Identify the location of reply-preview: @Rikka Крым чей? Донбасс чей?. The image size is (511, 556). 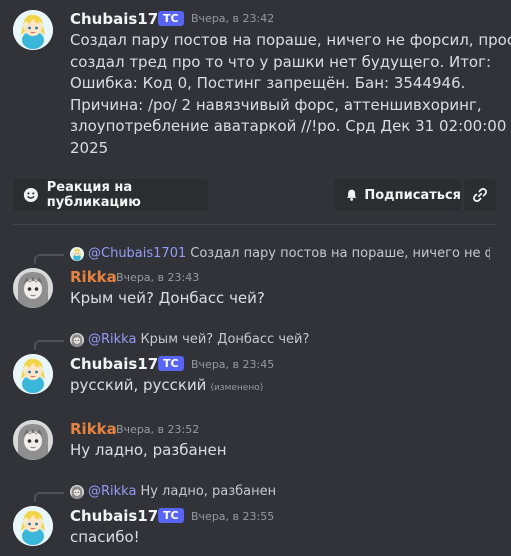
(280, 340).